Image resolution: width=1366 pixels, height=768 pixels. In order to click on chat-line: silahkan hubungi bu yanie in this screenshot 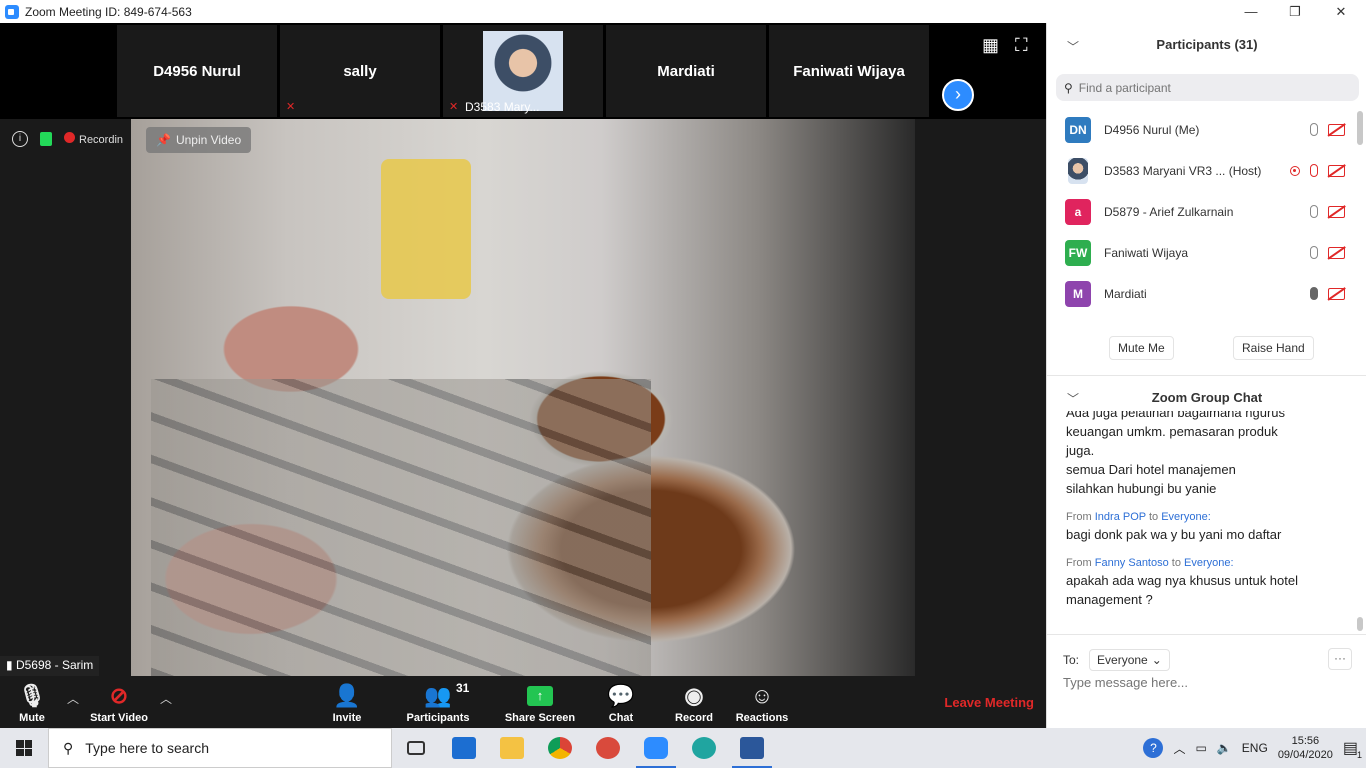, I will do `click(1141, 488)`.